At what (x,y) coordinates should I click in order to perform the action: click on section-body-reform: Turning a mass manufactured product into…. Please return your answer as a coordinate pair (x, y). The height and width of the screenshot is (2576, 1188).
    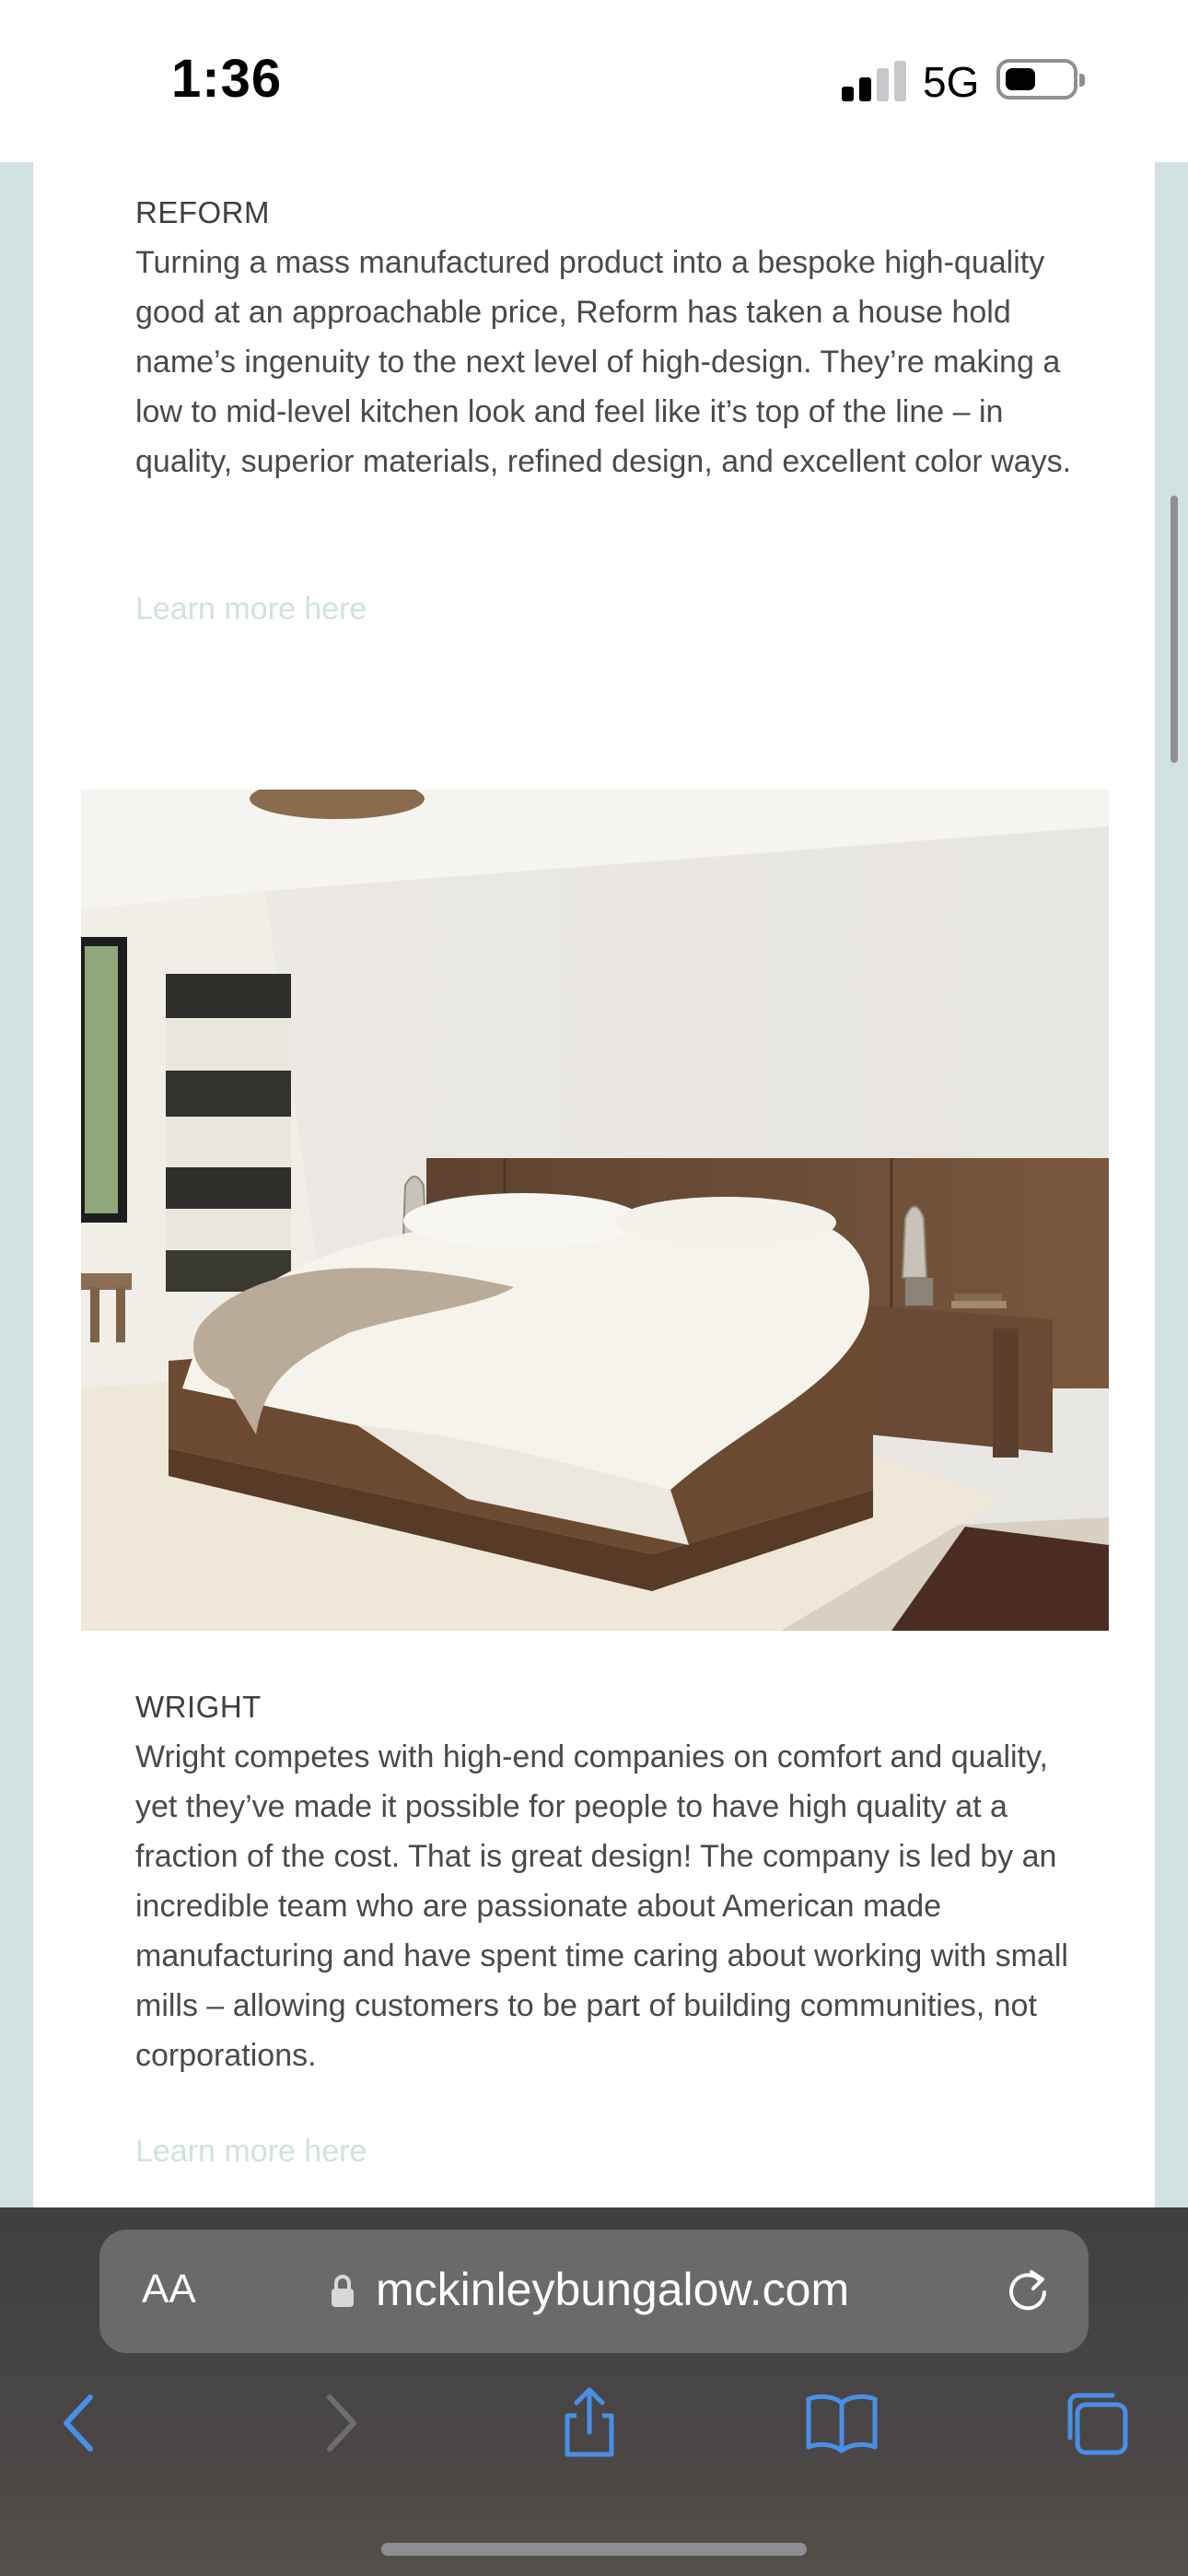
    Looking at the image, I should click on (603, 362).